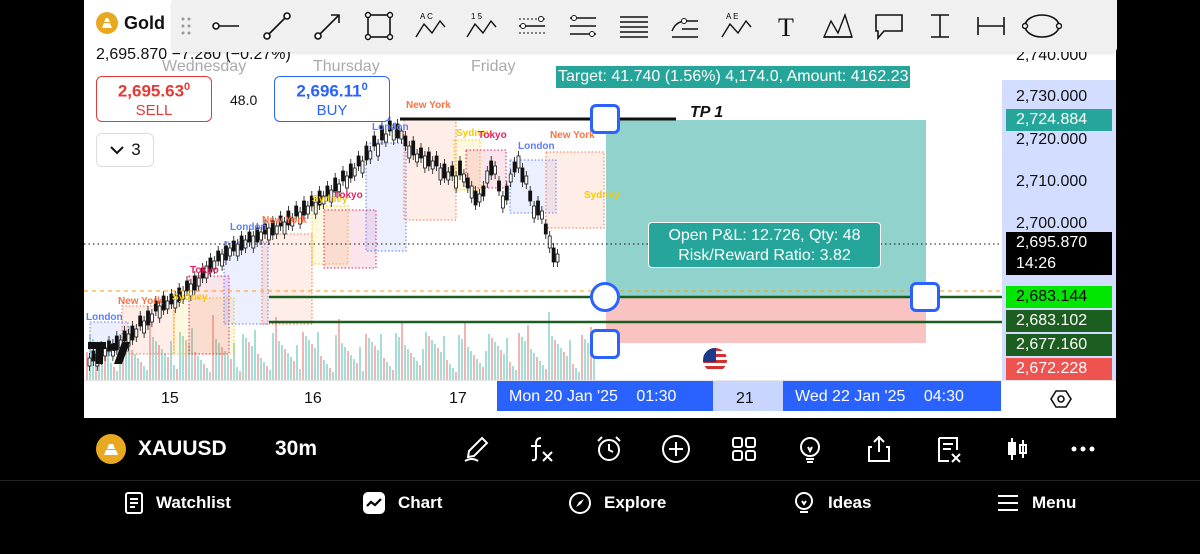  I want to click on ray-tool, so click(276, 26).